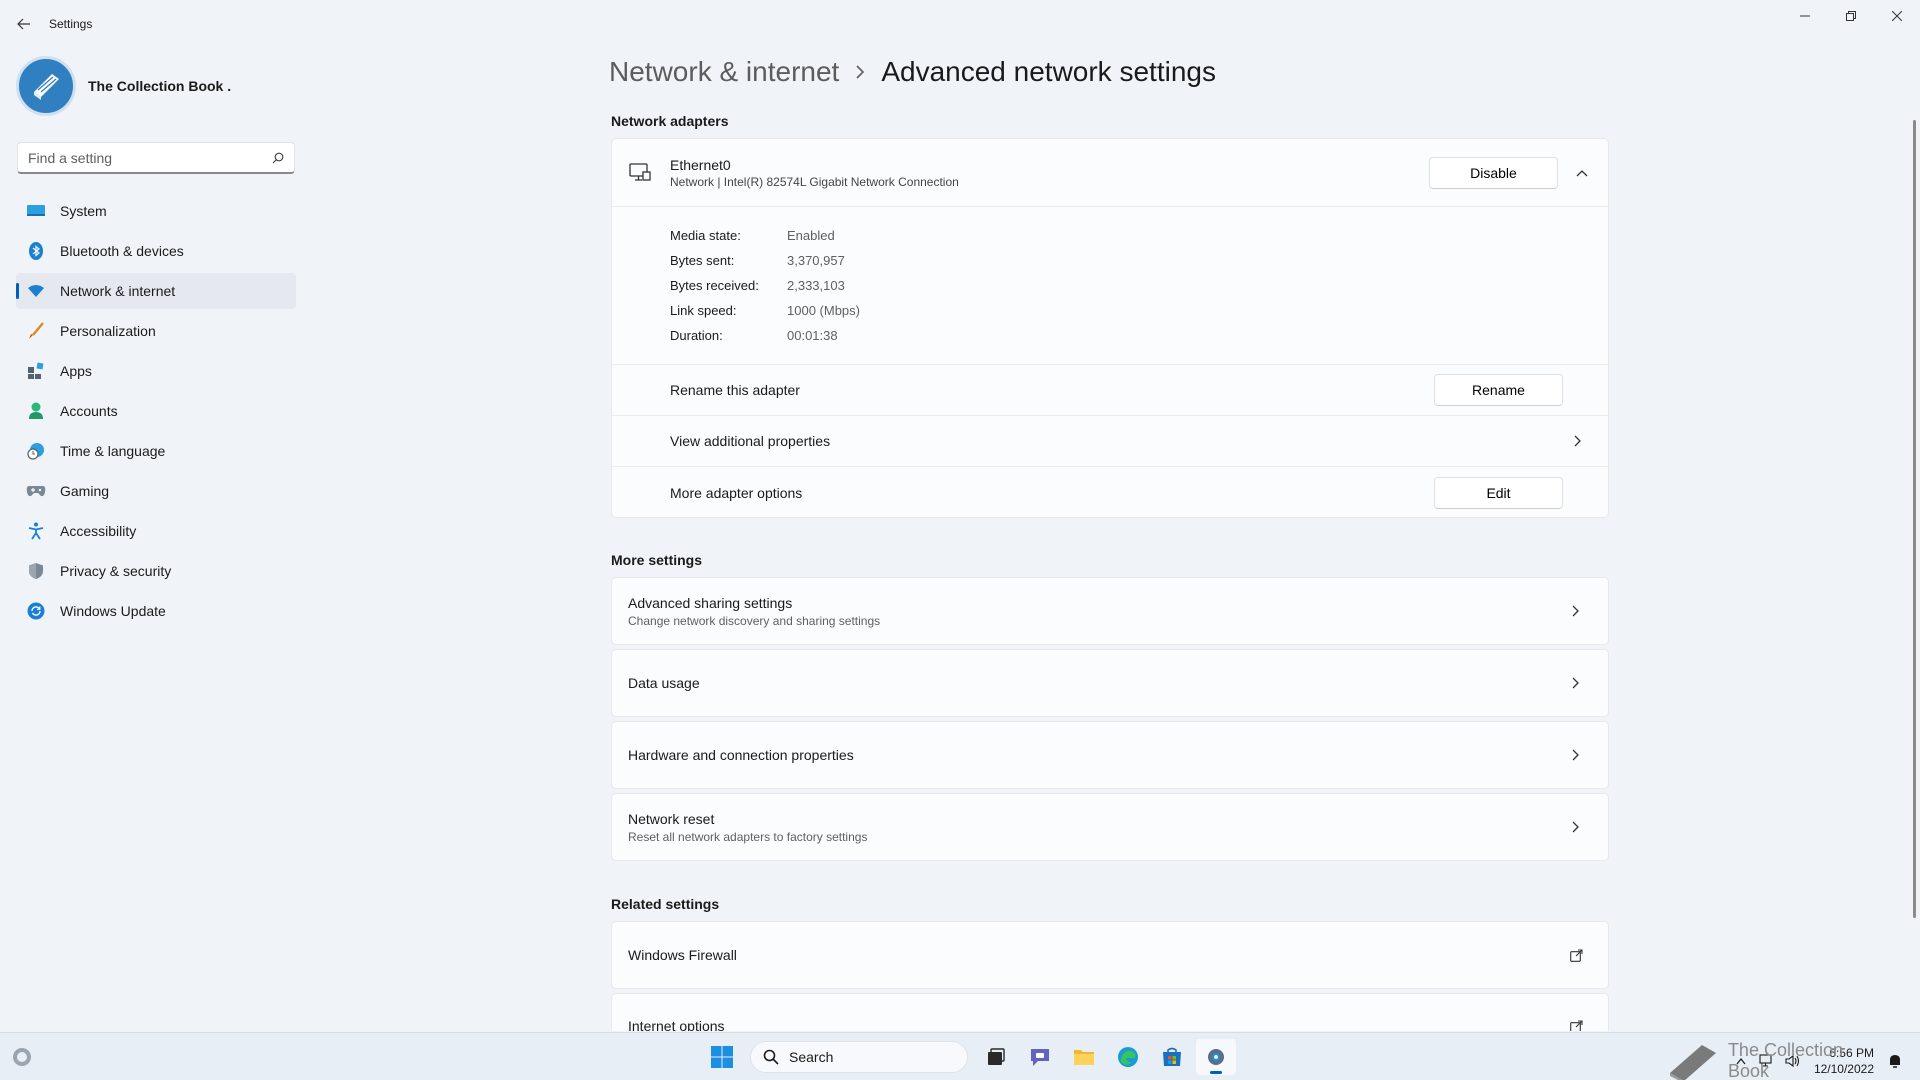 This screenshot has width=1920, height=1080. Describe the element at coordinates (1216, 1057) in the screenshot. I see `settings-app-button` at that location.